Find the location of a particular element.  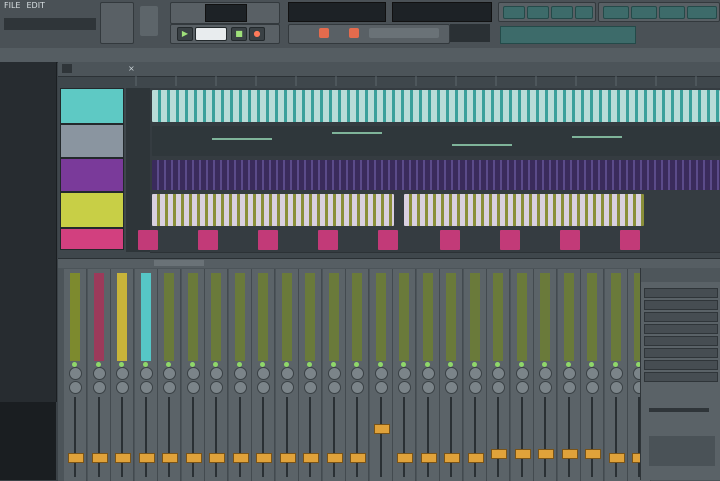

record-mode-button is located at coordinates (324, 33).